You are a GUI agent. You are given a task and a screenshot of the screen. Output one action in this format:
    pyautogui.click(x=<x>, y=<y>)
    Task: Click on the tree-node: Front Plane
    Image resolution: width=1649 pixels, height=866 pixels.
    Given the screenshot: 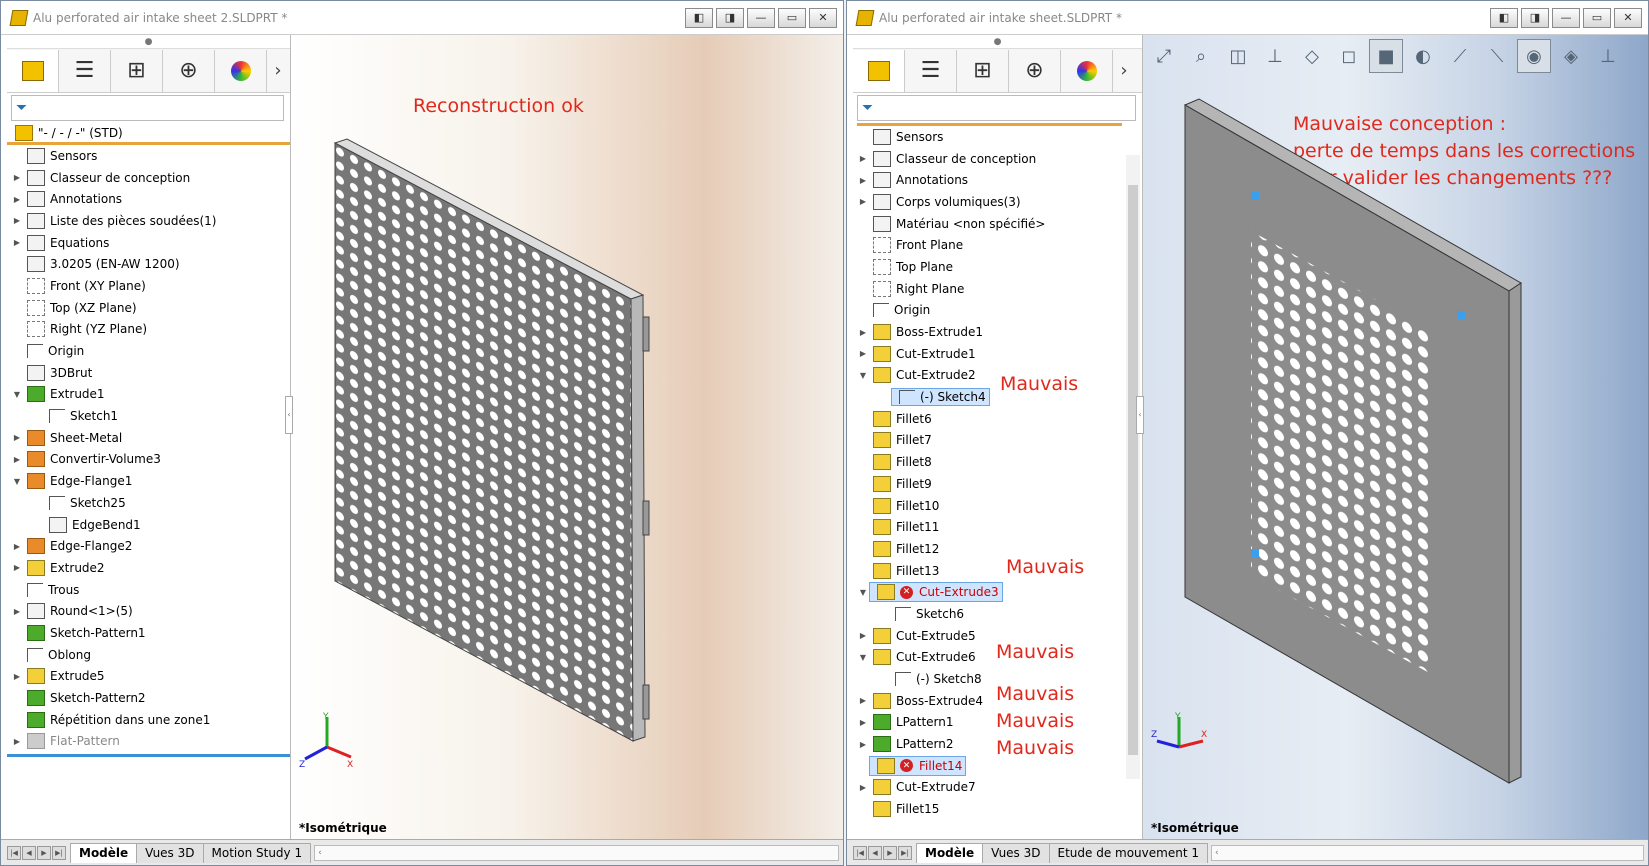 What is the action you would take?
    pyautogui.click(x=997, y=245)
    